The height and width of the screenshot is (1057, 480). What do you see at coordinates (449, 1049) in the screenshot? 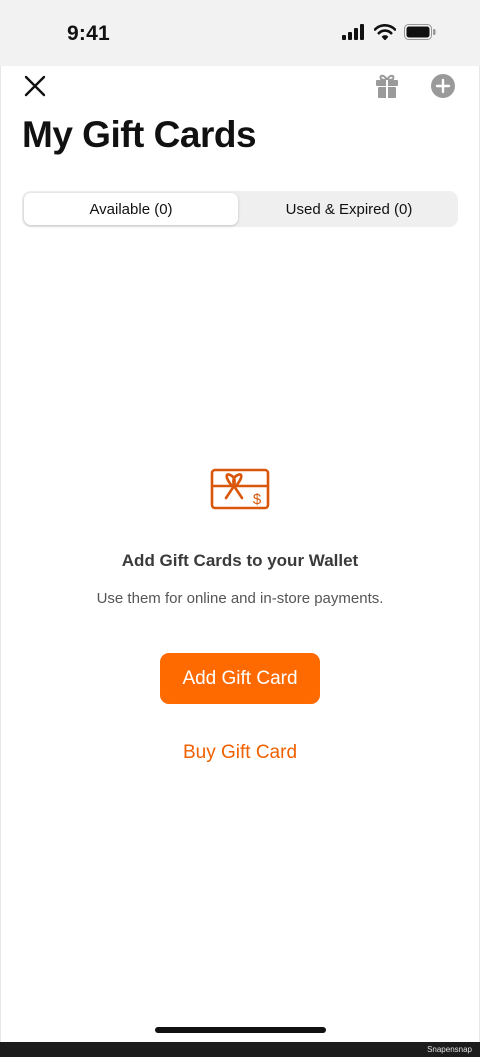
I see `watermark-text: Snapensnap` at bounding box center [449, 1049].